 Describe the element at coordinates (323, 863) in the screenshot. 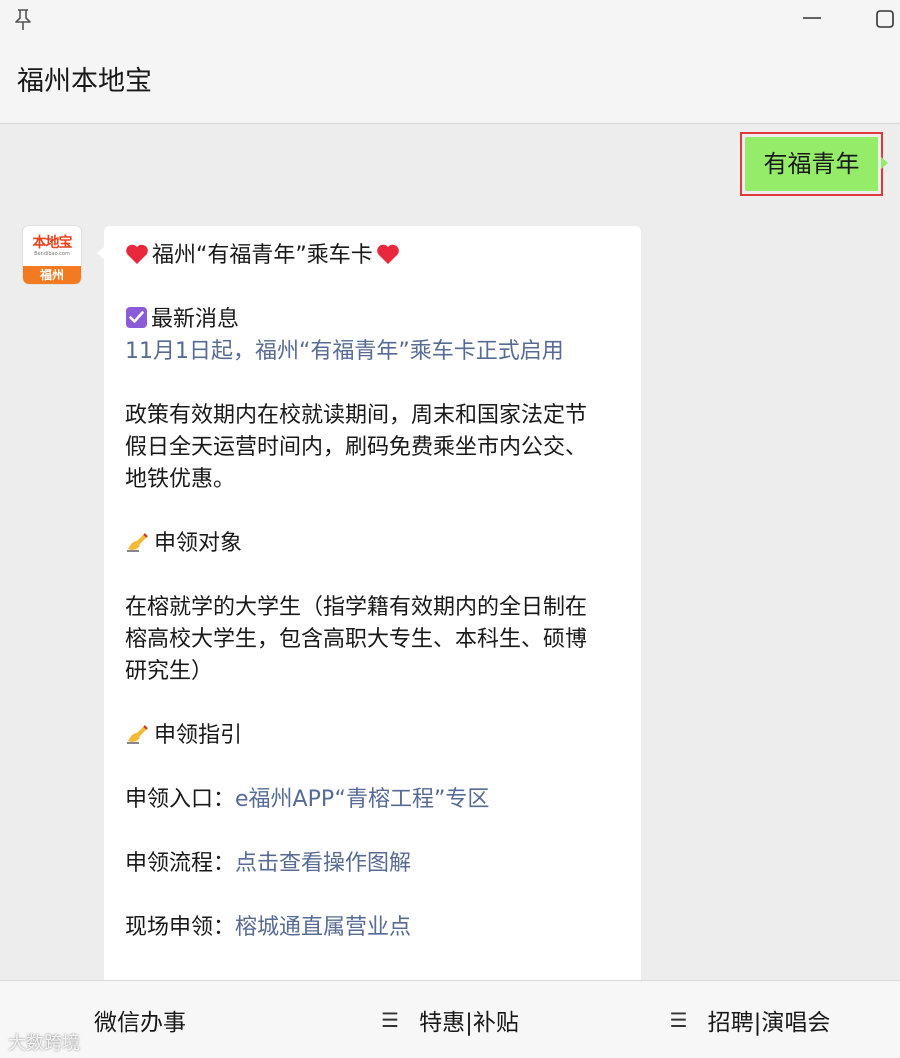

I see `process-link: 点击查看操作图解` at that location.